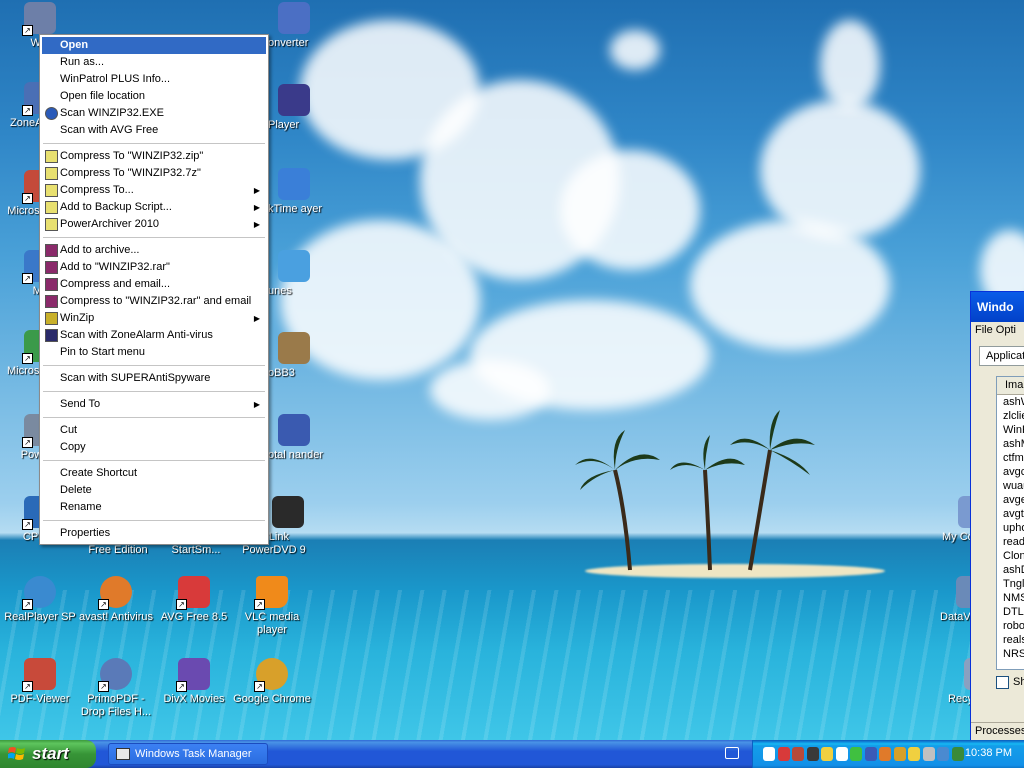 The width and height of the screenshot is (1024, 768). I want to click on process-row: Clon, so click(1010, 556).